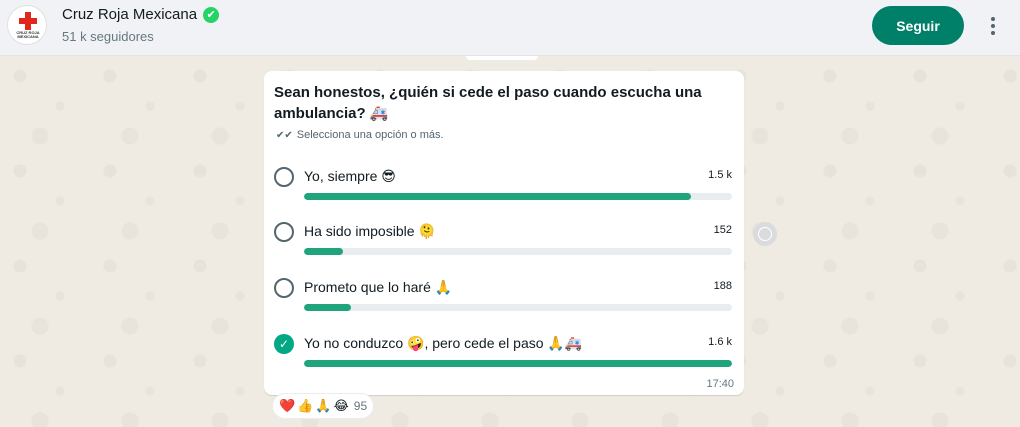 This screenshot has height=427, width=1020. I want to click on poll-hint: ✔✔ Selecciona una opción o más., so click(360, 135).